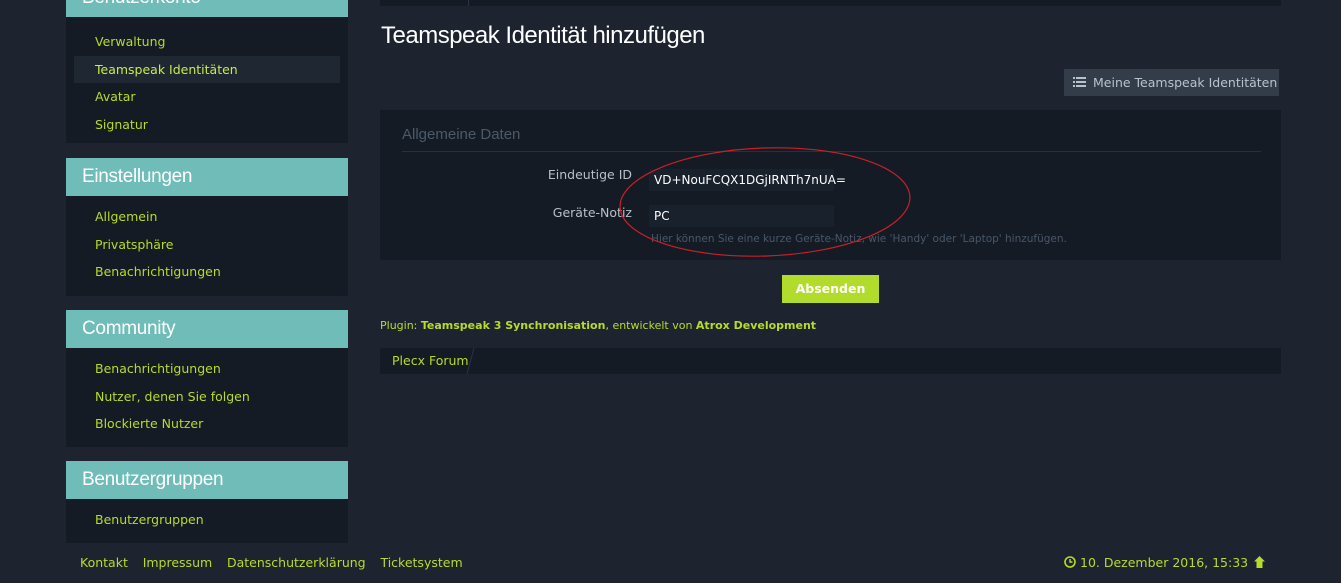 Image resolution: width=1341 pixels, height=583 pixels. What do you see at coordinates (207, 125) in the screenshot?
I see `sidebar-item-signatur: Signatur` at bounding box center [207, 125].